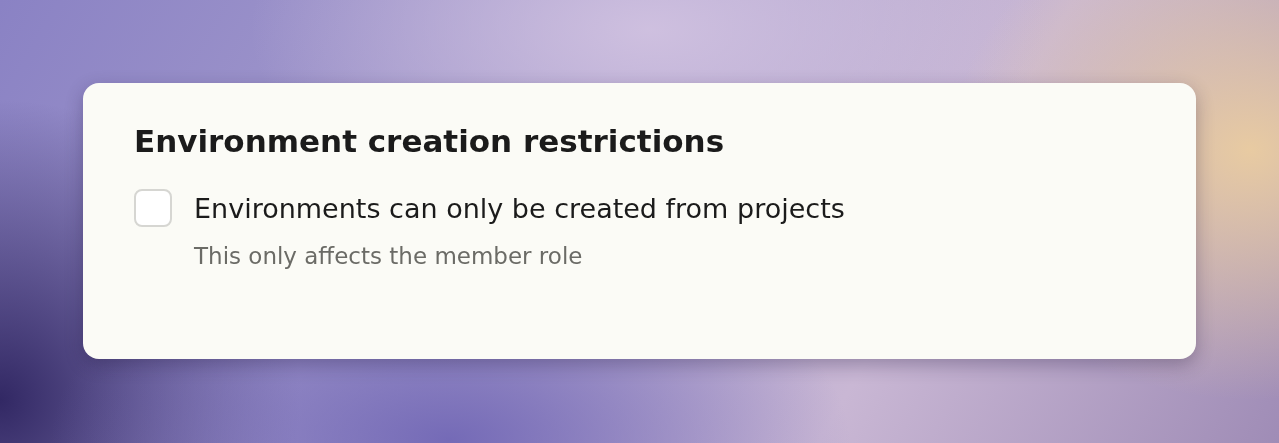 The image size is (1279, 443). Describe the element at coordinates (153, 208) in the screenshot. I see `checkbox` at that location.